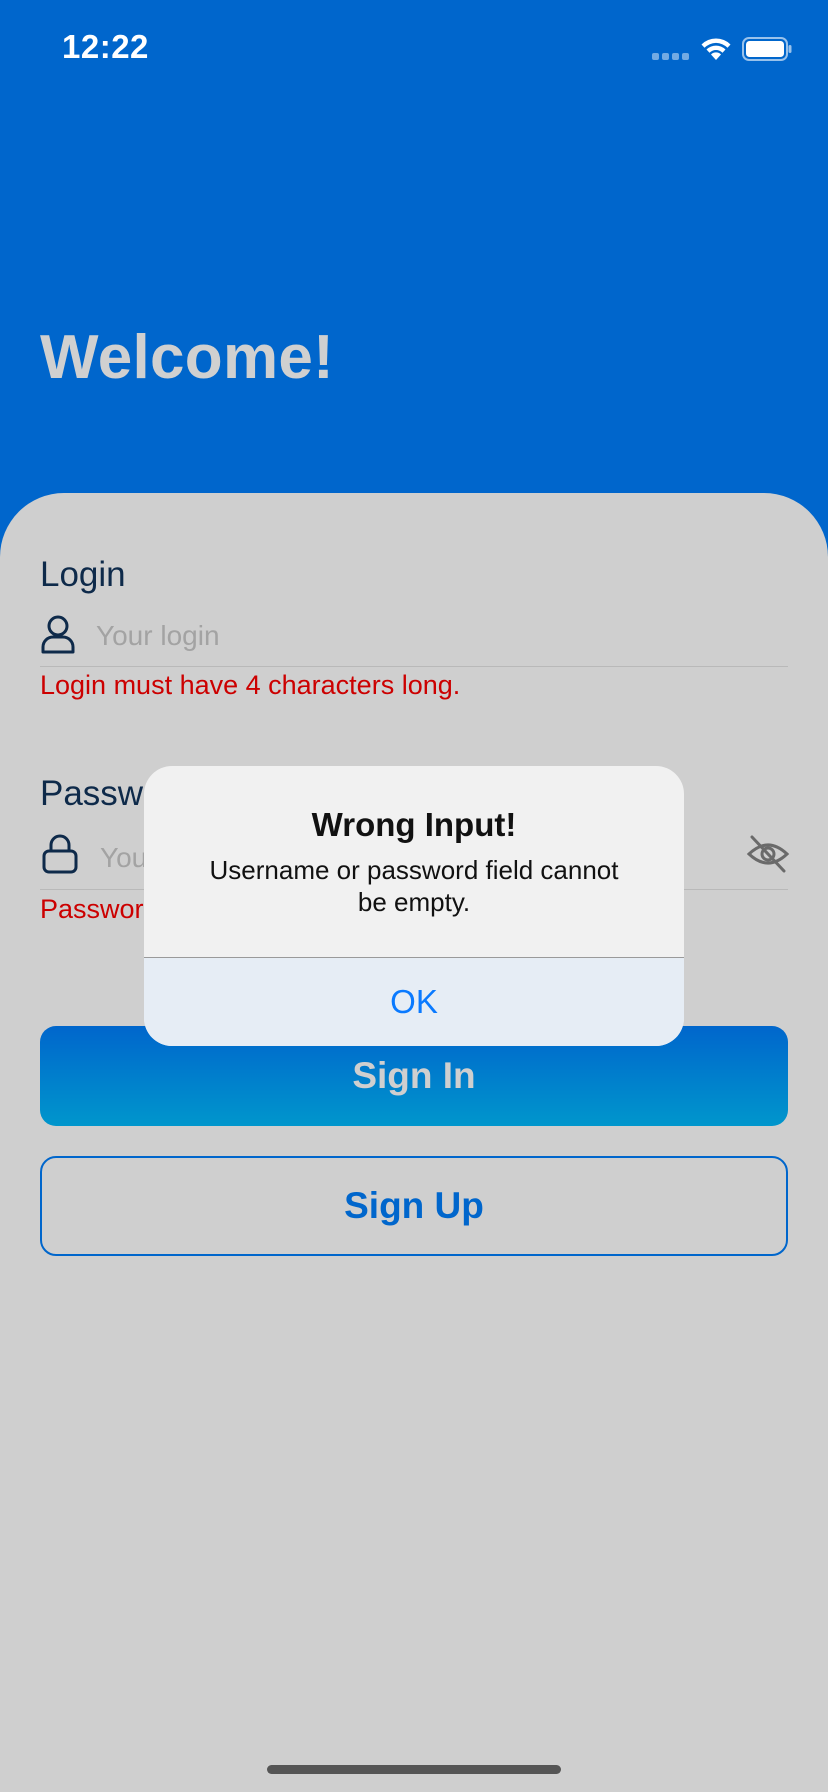 Image resolution: width=828 pixels, height=1792 pixels. Describe the element at coordinates (414, 666) in the screenshot. I see `login-underline` at that location.